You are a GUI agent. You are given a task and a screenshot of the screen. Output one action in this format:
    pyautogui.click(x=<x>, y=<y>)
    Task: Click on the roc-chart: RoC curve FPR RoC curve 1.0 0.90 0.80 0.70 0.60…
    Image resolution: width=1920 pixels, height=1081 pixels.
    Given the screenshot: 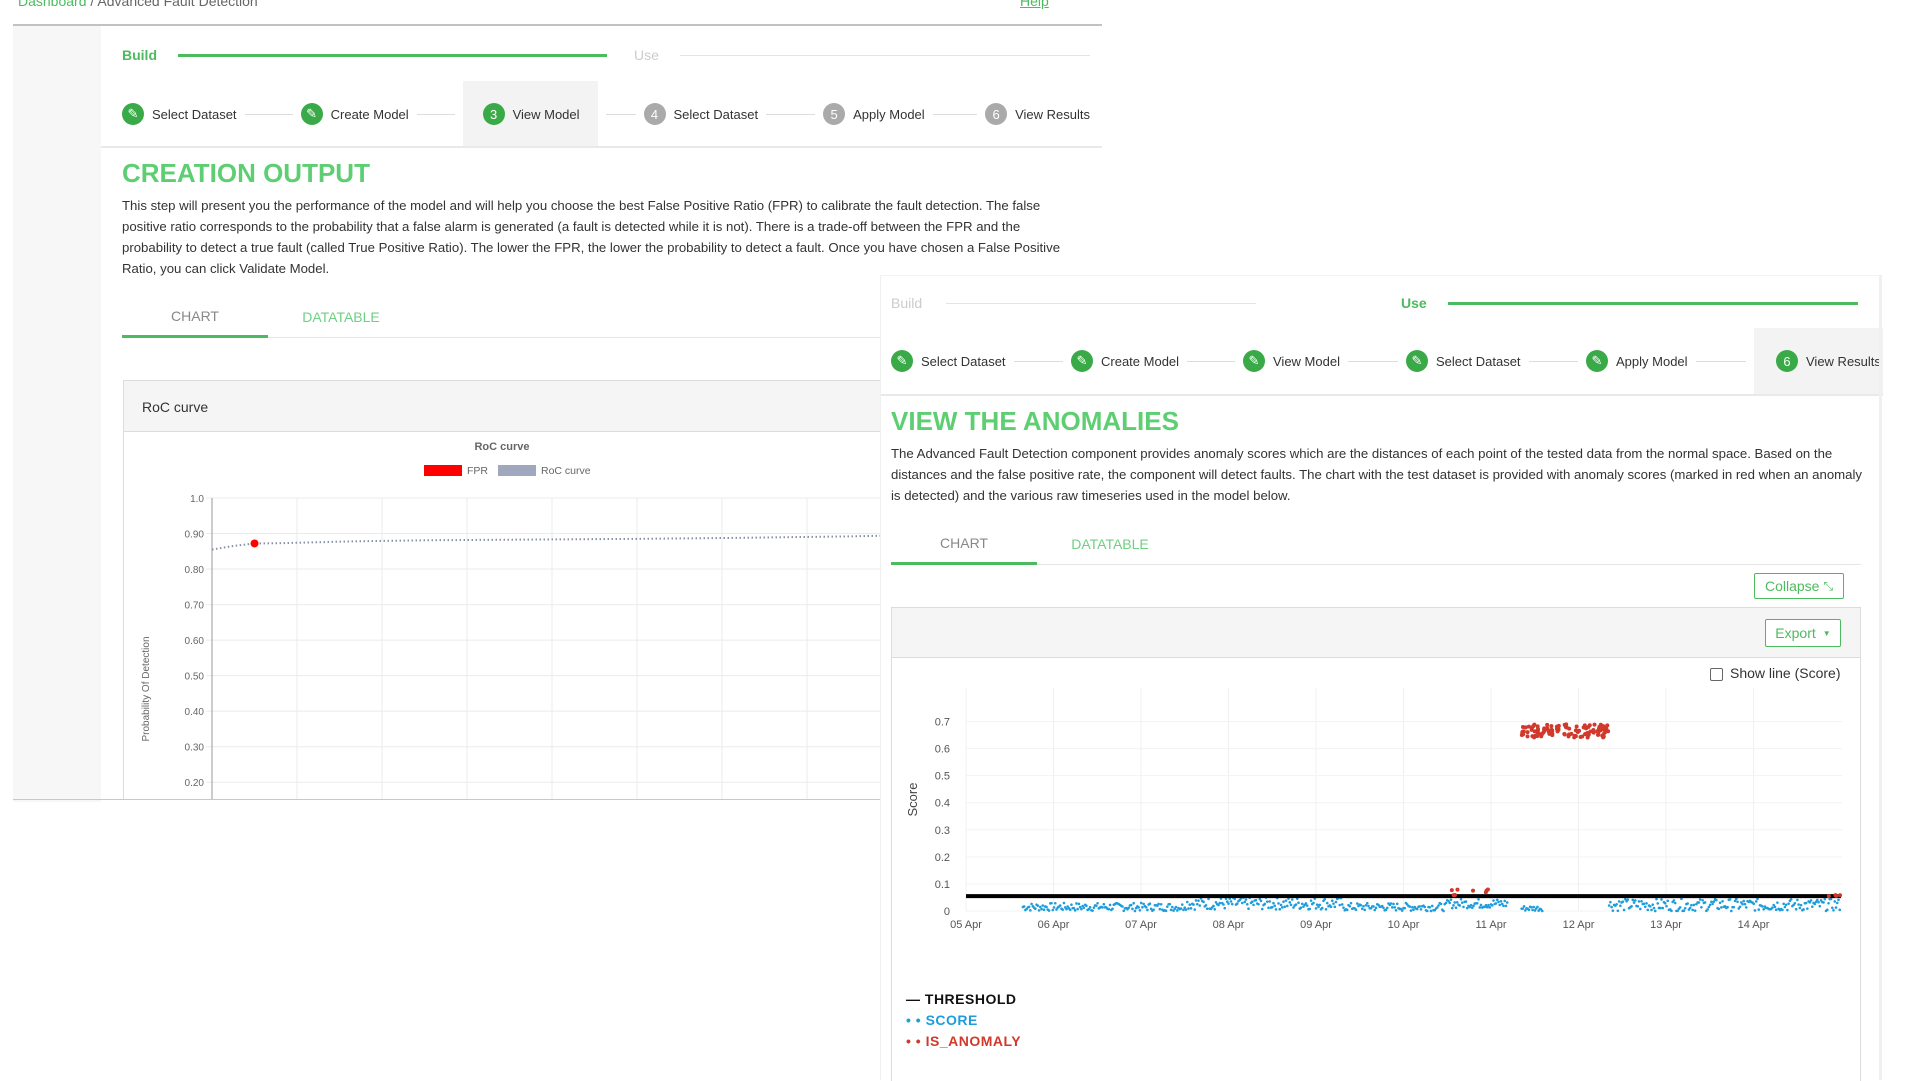 What is the action you would take?
    pyautogui.click(x=502, y=616)
    